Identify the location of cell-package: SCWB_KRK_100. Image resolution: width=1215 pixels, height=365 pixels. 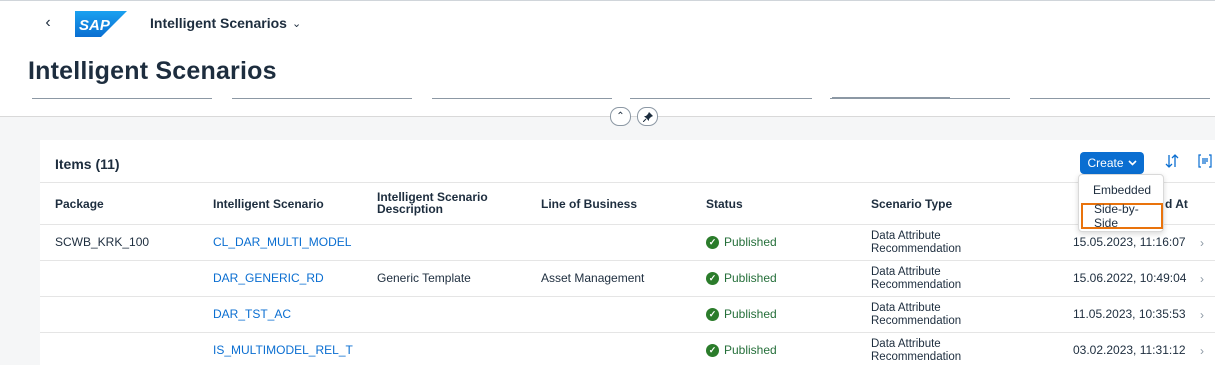
(102, 242).